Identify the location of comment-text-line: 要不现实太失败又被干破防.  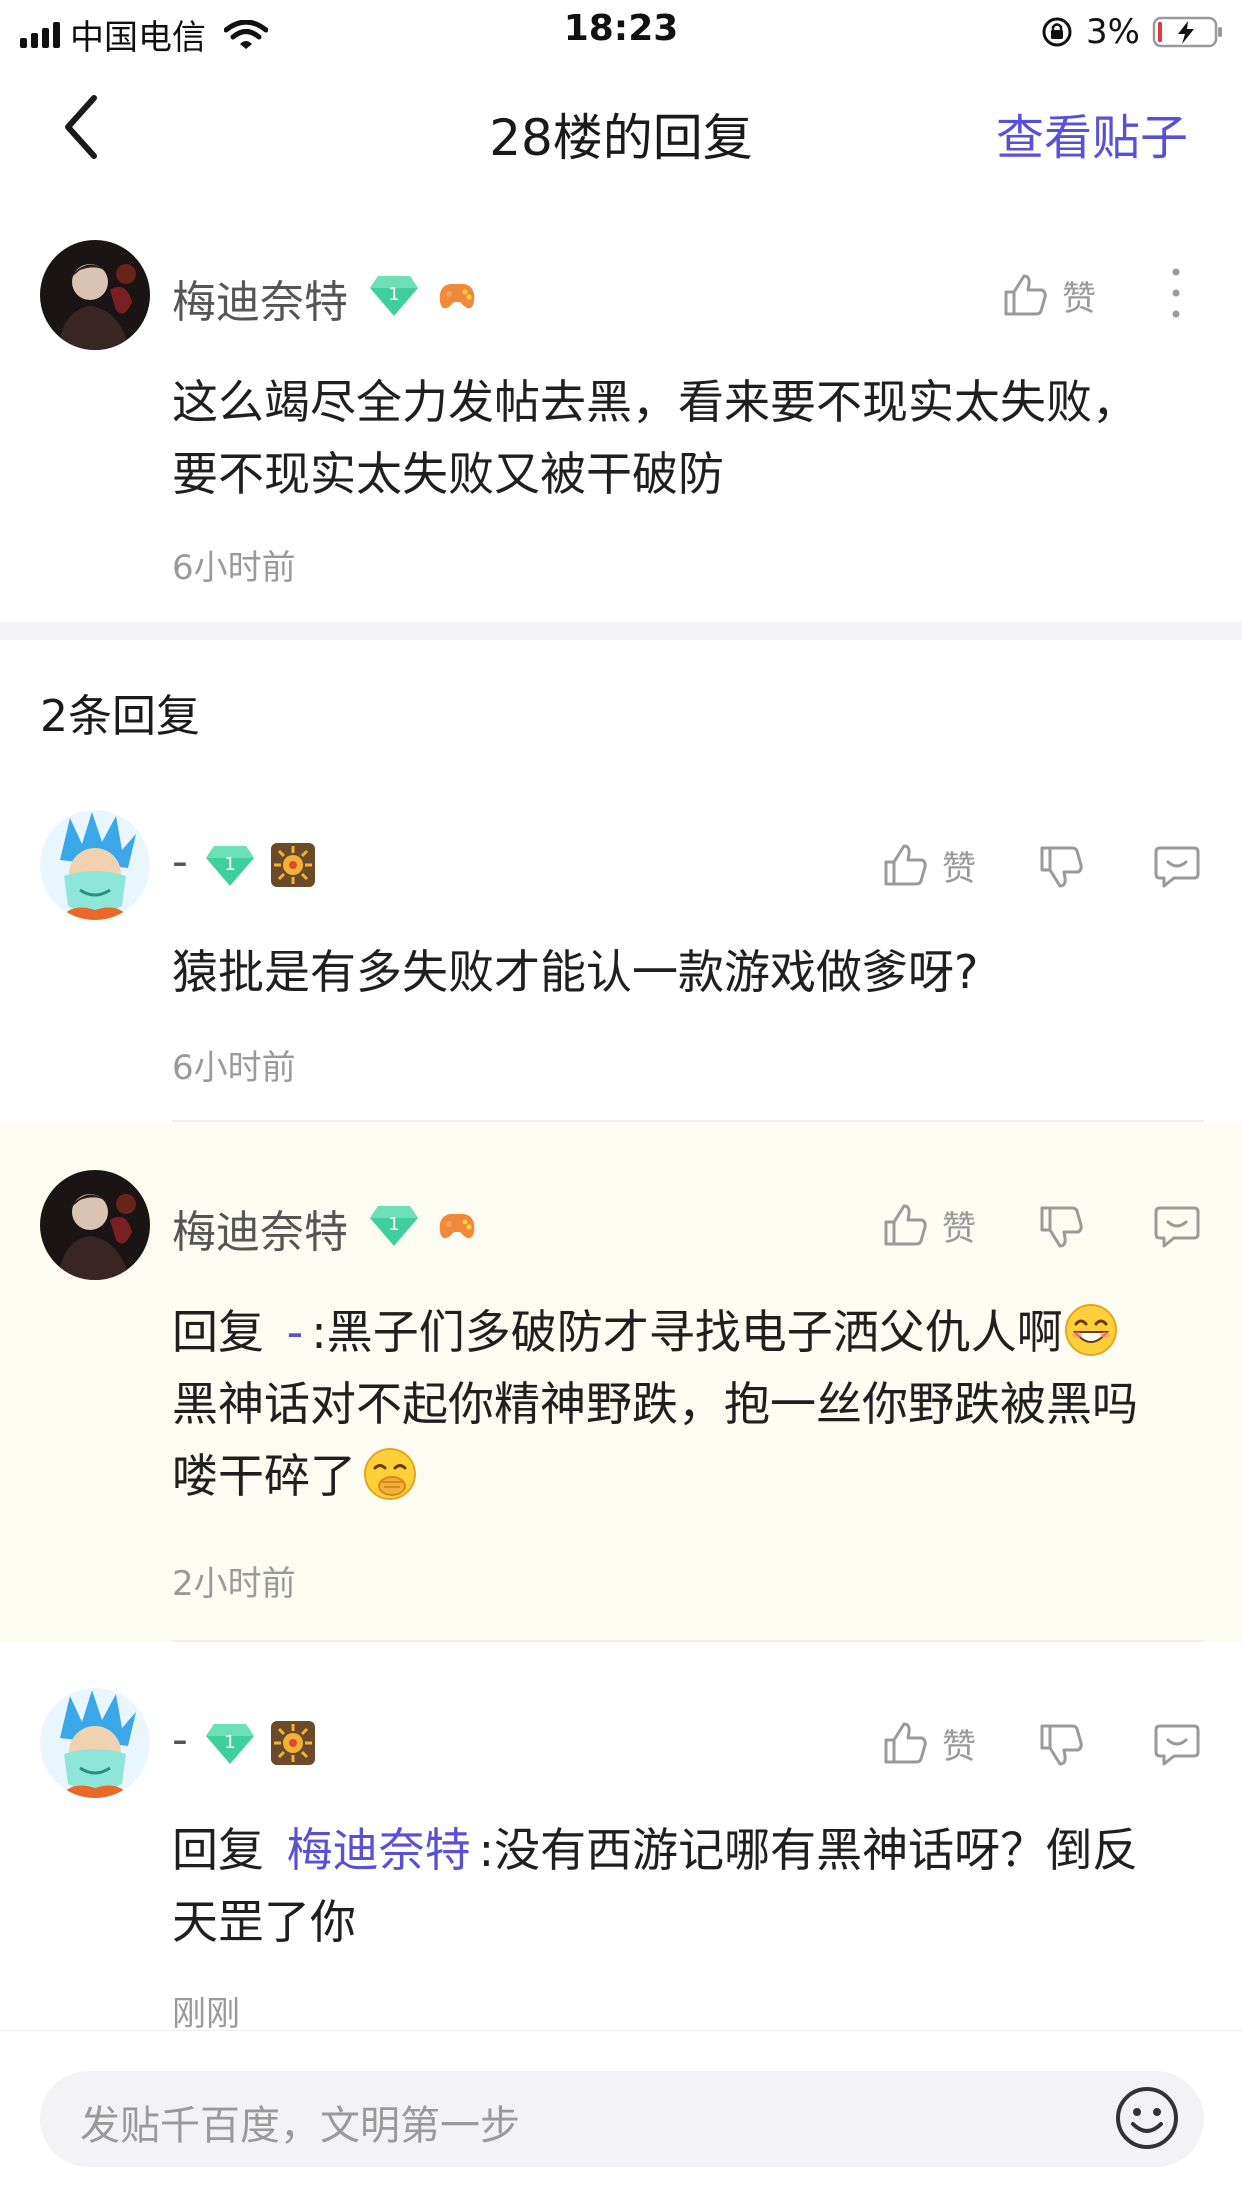
(448, 474).